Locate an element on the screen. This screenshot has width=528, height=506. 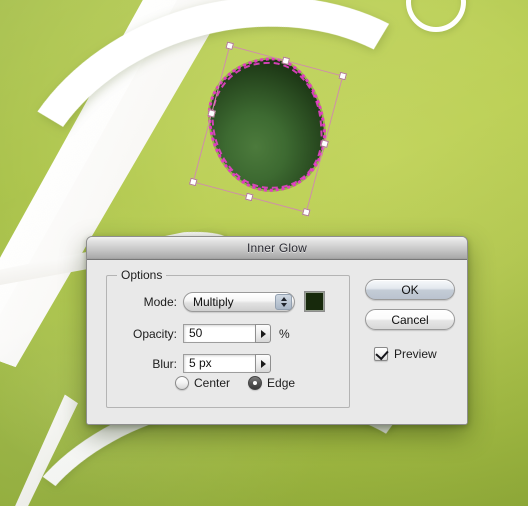
mode-label: Mode: is located at coordinates (160, 301).